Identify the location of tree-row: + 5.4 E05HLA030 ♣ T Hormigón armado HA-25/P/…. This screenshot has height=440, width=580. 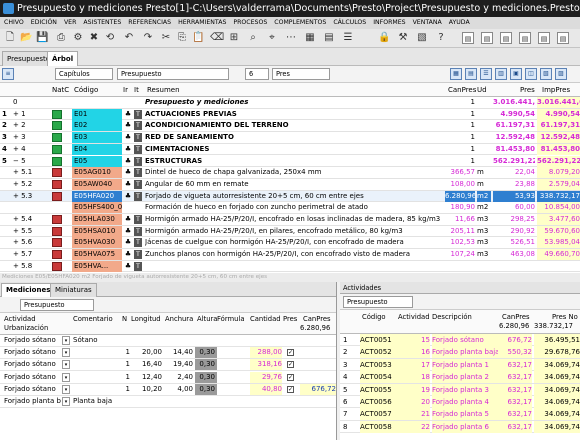
(290, 220).